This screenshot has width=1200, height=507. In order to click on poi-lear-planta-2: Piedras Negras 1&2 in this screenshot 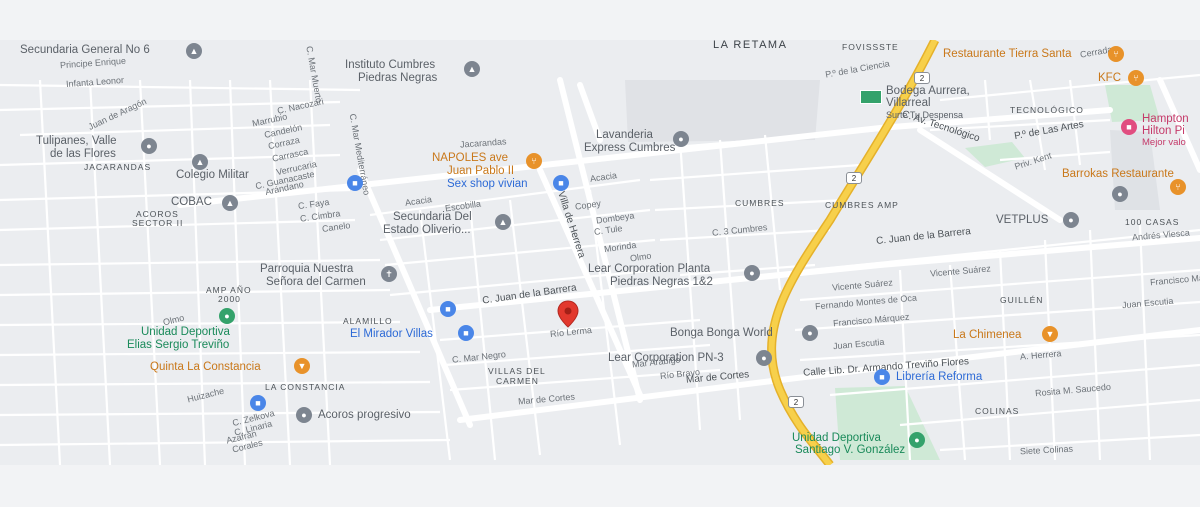, I will do `click(661, 282)`.